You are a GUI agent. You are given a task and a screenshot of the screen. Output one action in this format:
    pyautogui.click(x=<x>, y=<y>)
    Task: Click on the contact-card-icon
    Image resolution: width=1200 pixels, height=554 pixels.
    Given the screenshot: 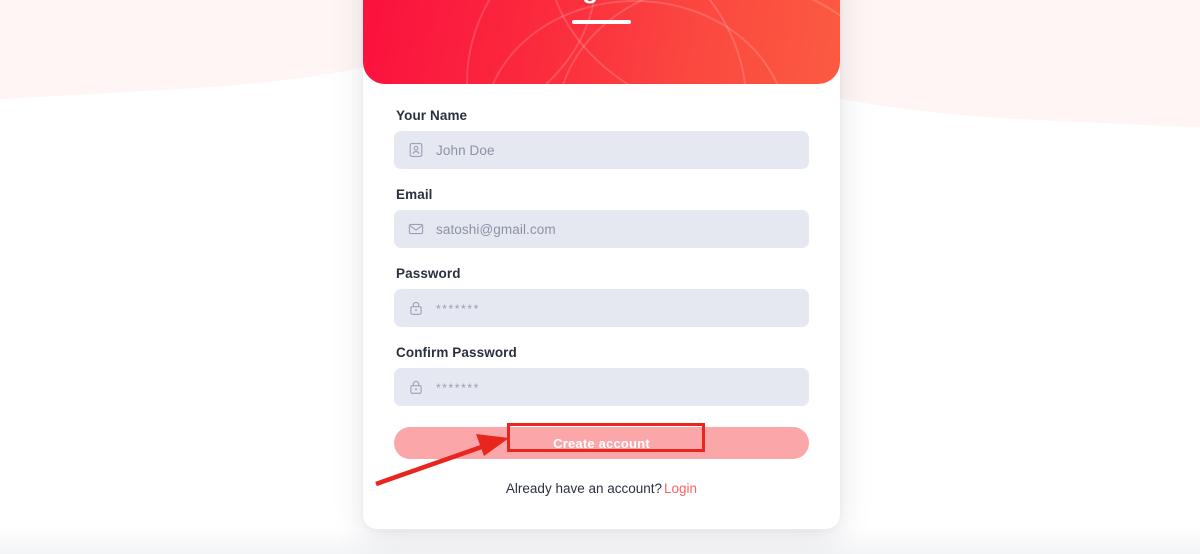 What is the action you would take?
    pyautogui.click(x=416, y=150)
    